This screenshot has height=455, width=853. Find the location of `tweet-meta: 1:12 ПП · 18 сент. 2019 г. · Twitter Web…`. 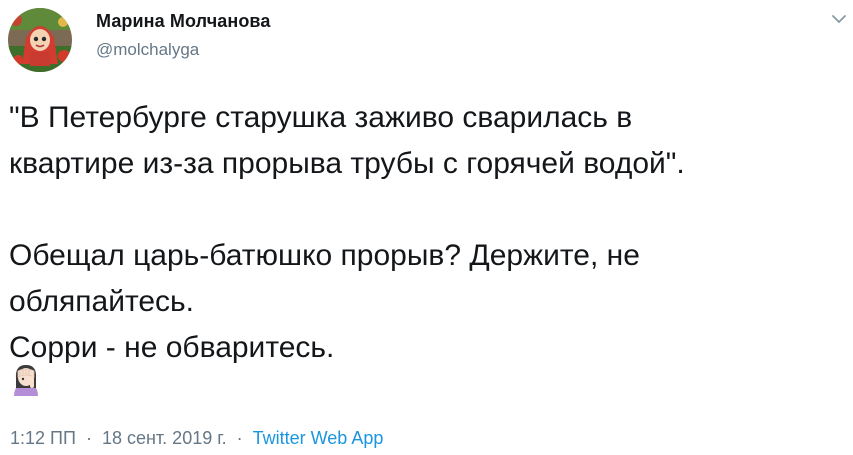

tweet-meta: 1:12 ПП · 18 сент. 2019 г. · Twitter Web… is located at coordinates (196, 438).